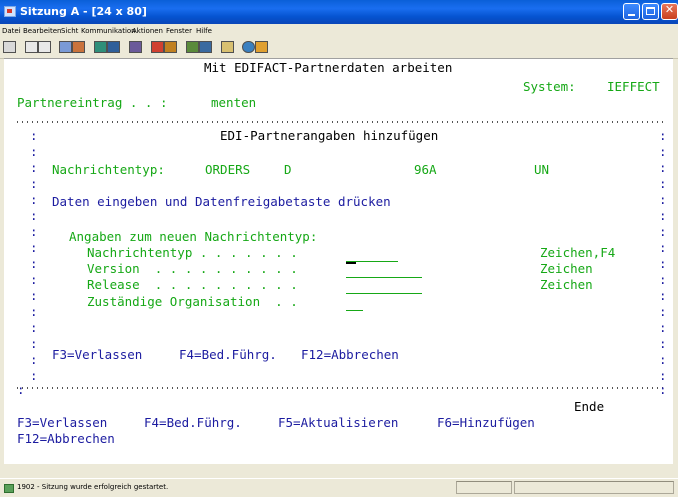 The image size is (678, 497). Describe the element at coordinates (350, 355) in the screenshot. I see `dialog-fkey-f12: F12=Abbrechen` at that location.